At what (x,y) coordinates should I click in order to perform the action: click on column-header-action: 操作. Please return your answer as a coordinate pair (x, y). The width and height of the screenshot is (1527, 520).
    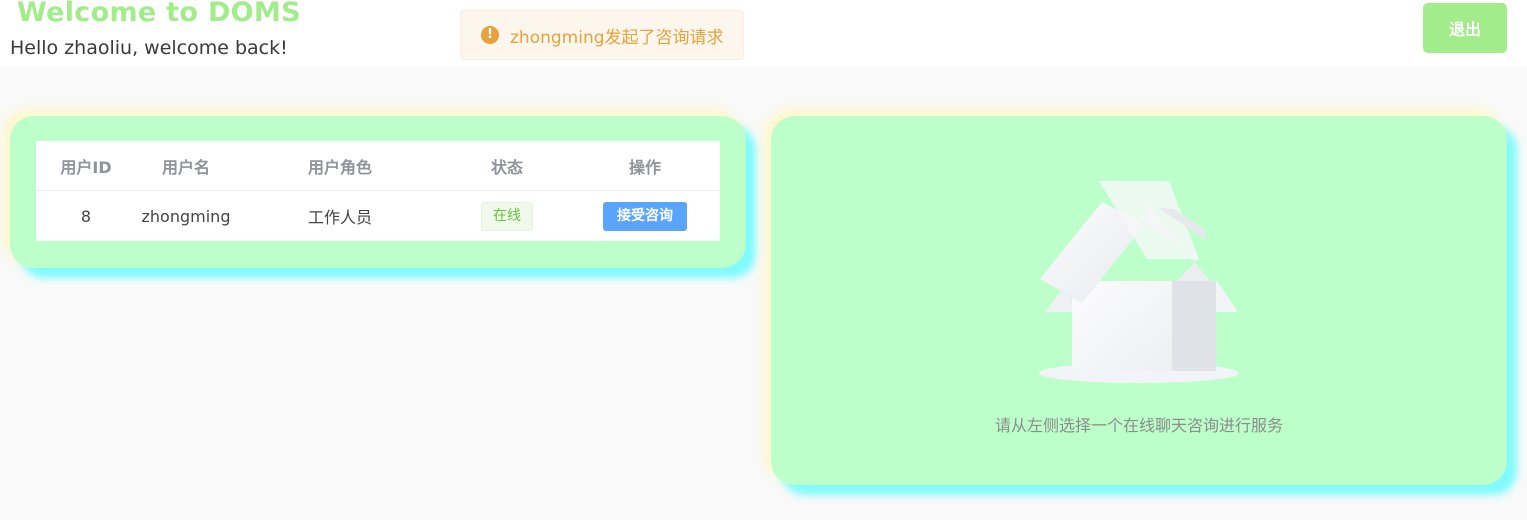
    Looking at the image, I should click on (644, 167).